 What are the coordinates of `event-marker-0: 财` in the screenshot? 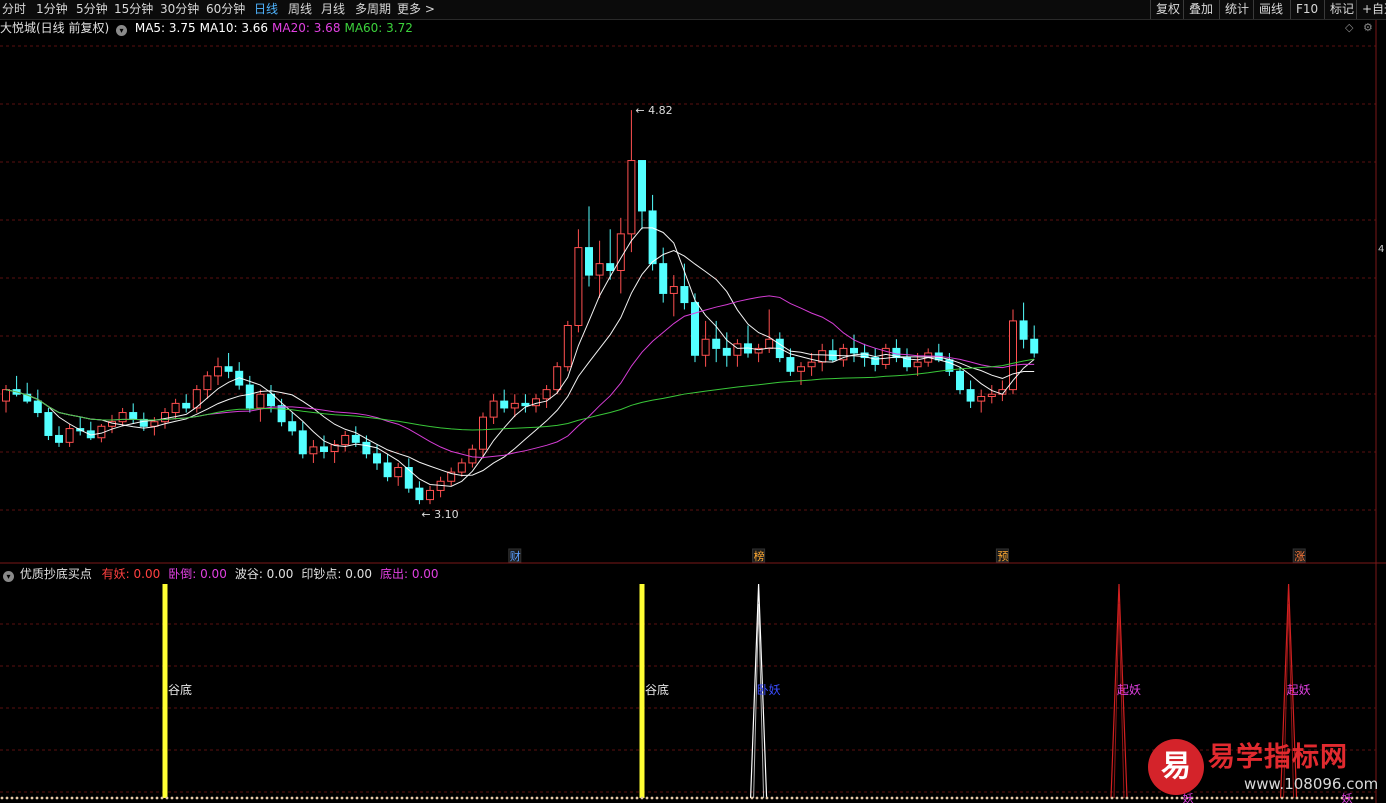 It's located at (515, 556).